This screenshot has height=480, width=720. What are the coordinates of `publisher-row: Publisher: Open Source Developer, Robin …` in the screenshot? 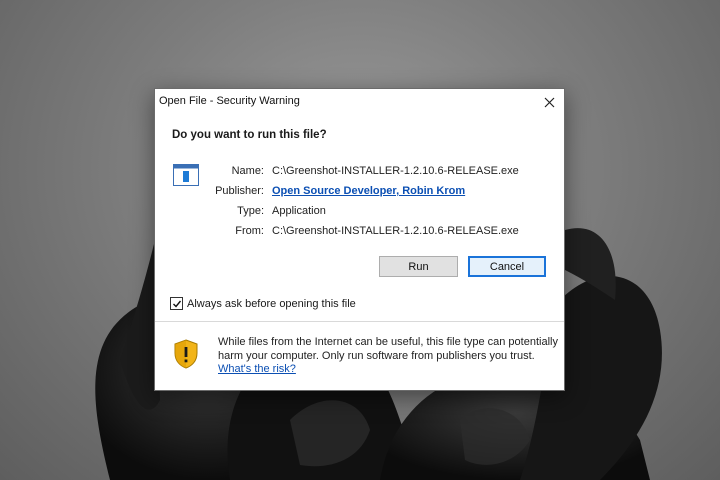 It's located at (367, 191).